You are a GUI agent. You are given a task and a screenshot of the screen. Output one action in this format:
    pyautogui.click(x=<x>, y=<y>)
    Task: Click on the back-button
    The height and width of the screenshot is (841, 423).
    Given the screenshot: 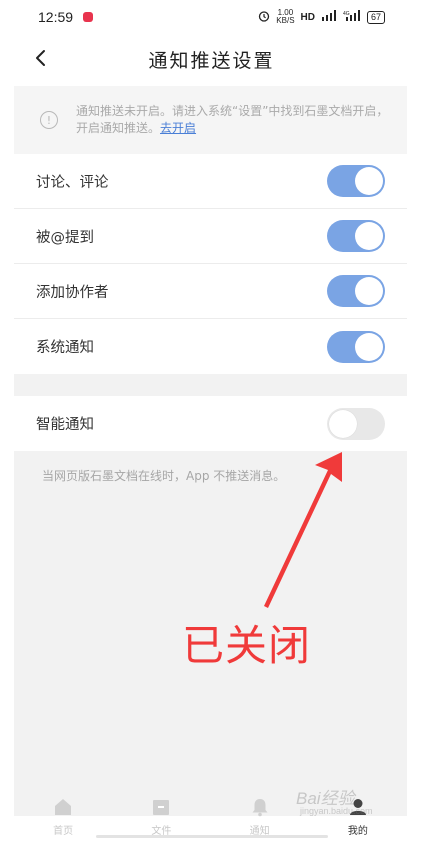 What is the action you would take?
    pyautogui.click(x=40, y=58)
    